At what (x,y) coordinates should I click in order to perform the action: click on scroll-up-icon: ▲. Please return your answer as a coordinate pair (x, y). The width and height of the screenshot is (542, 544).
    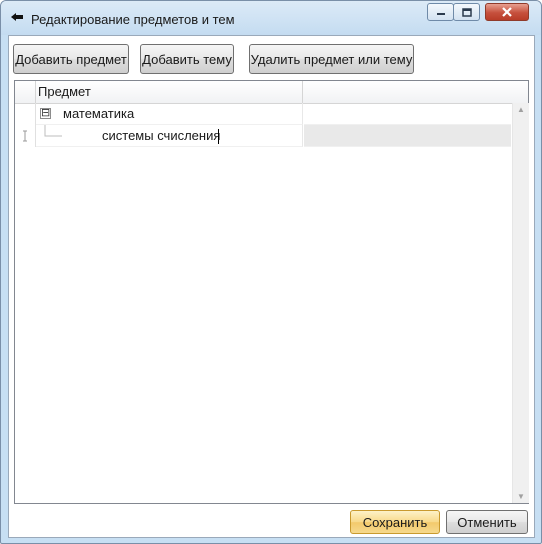
    Looking at the image, I should click on (521, 109).